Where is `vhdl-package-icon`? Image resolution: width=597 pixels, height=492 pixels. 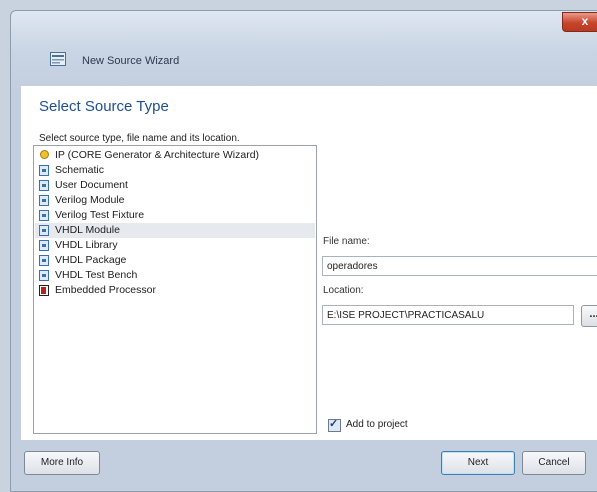
vhdl-package-icon is located at coordinates (44, 260).